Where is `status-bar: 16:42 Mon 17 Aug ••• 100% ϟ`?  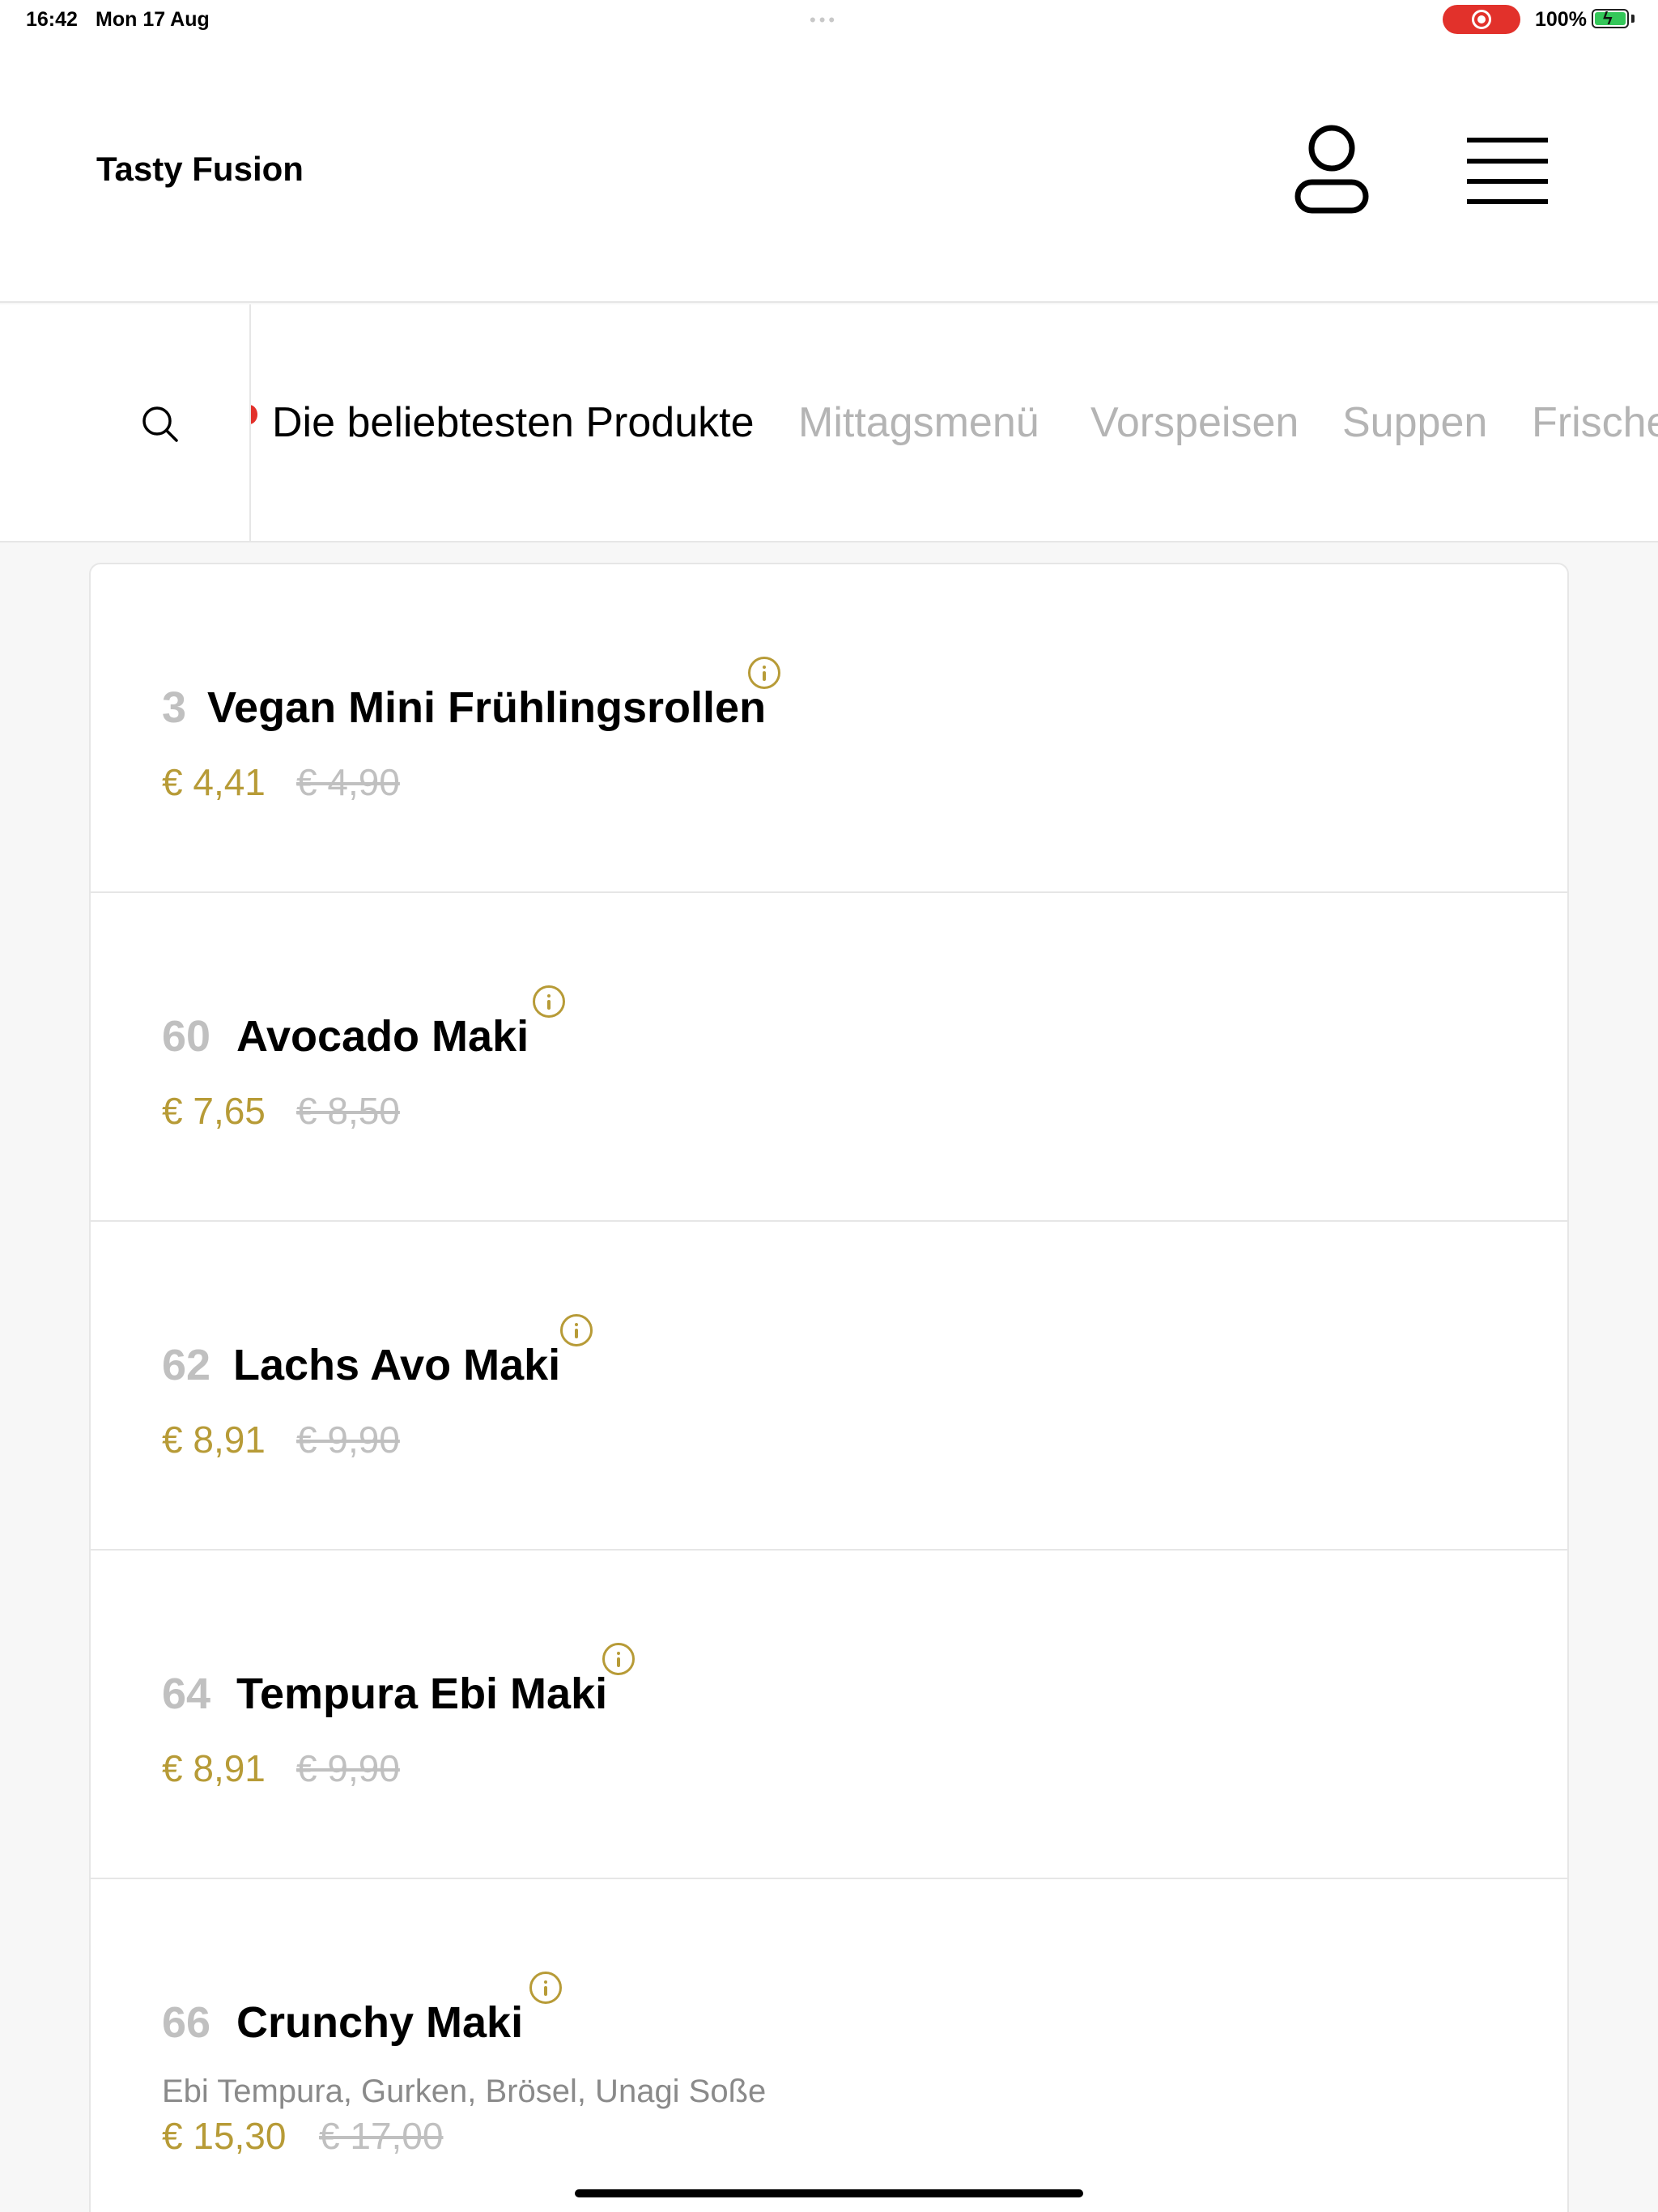
status-bar: 16:42 Mon 17 Aug ••• 100% ϟ is located at coordinates (829, 20).